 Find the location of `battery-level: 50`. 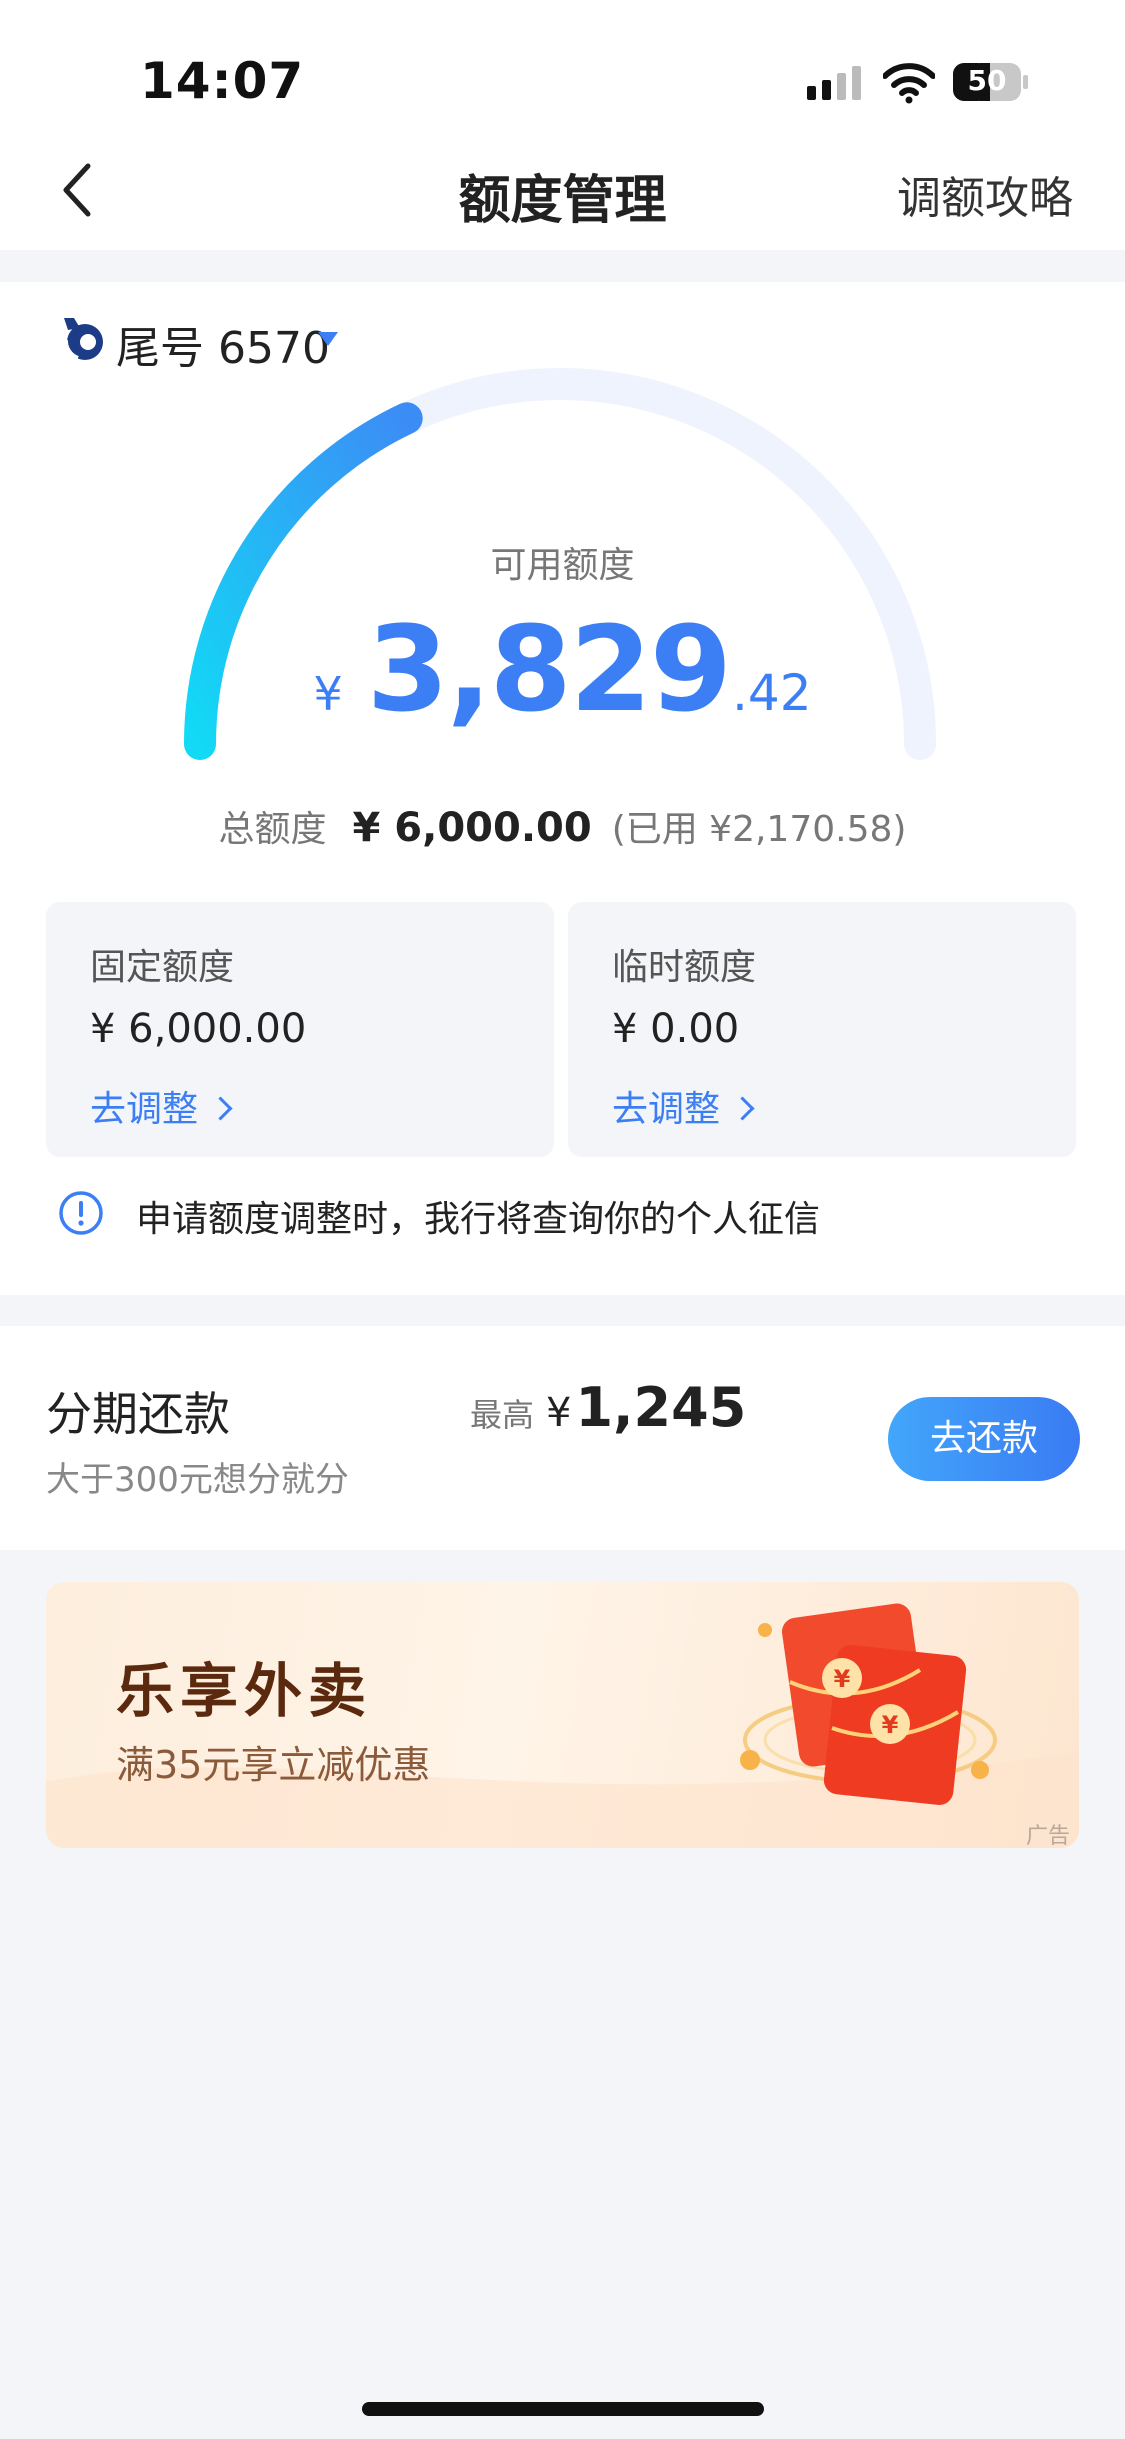

battery-level: 50 is located at coordinates (987, 80).